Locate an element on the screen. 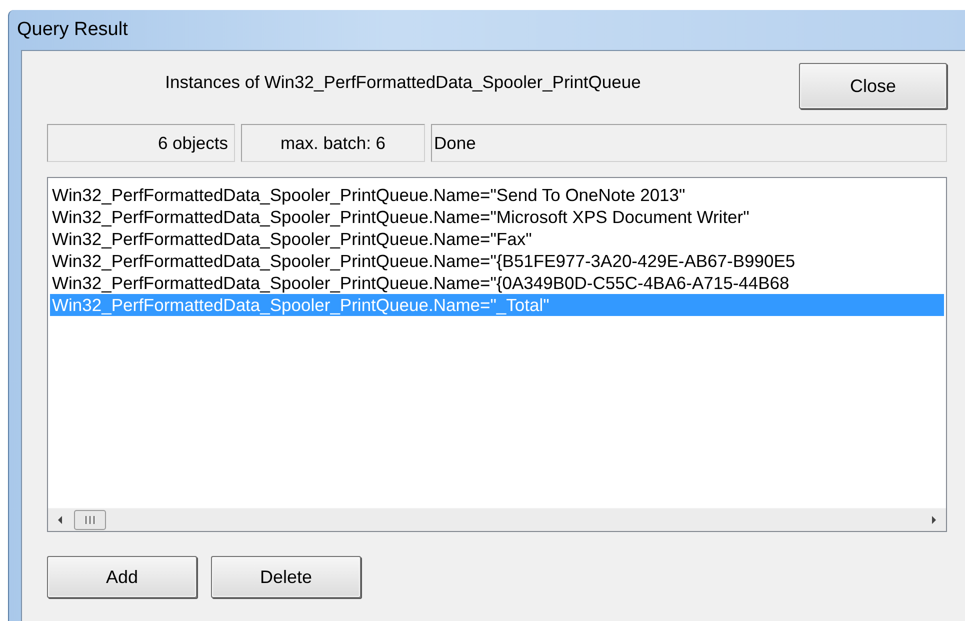 The width and height of the screenshot is (965, 621). scroll-right-icon is located at coordinates (934, 520).